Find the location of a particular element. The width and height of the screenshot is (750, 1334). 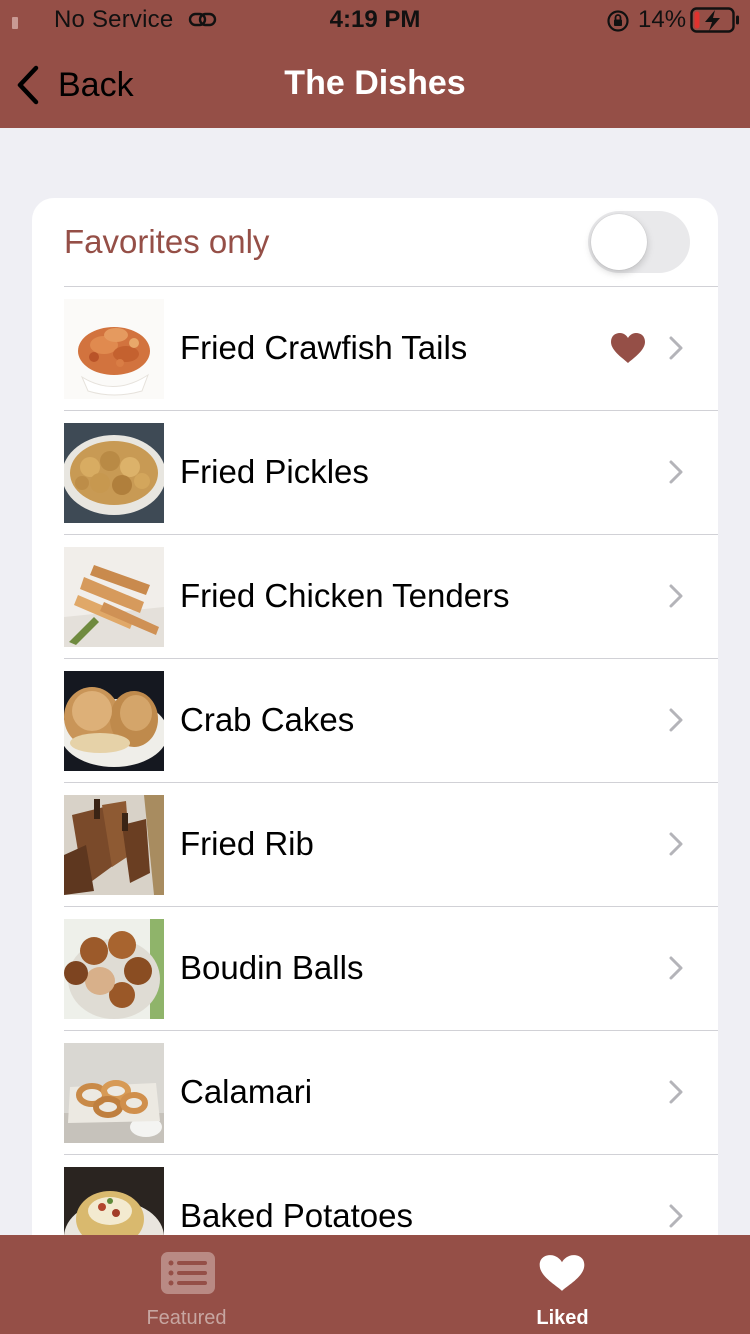

tab-featured-label: Featured is located at coordinates (186, 1318).